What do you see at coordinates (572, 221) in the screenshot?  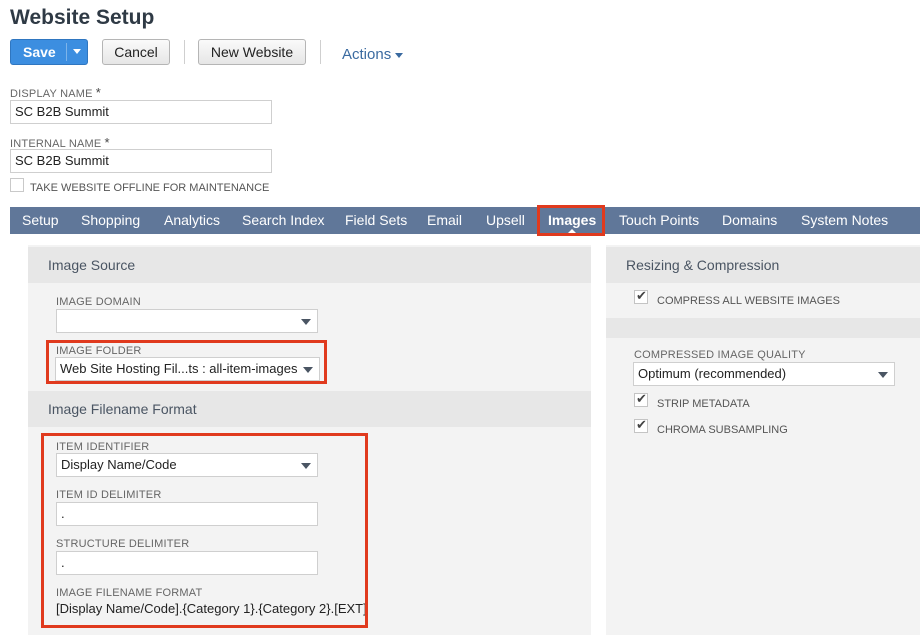 I see `tab-images: Images` at bounding box center [572, 221].